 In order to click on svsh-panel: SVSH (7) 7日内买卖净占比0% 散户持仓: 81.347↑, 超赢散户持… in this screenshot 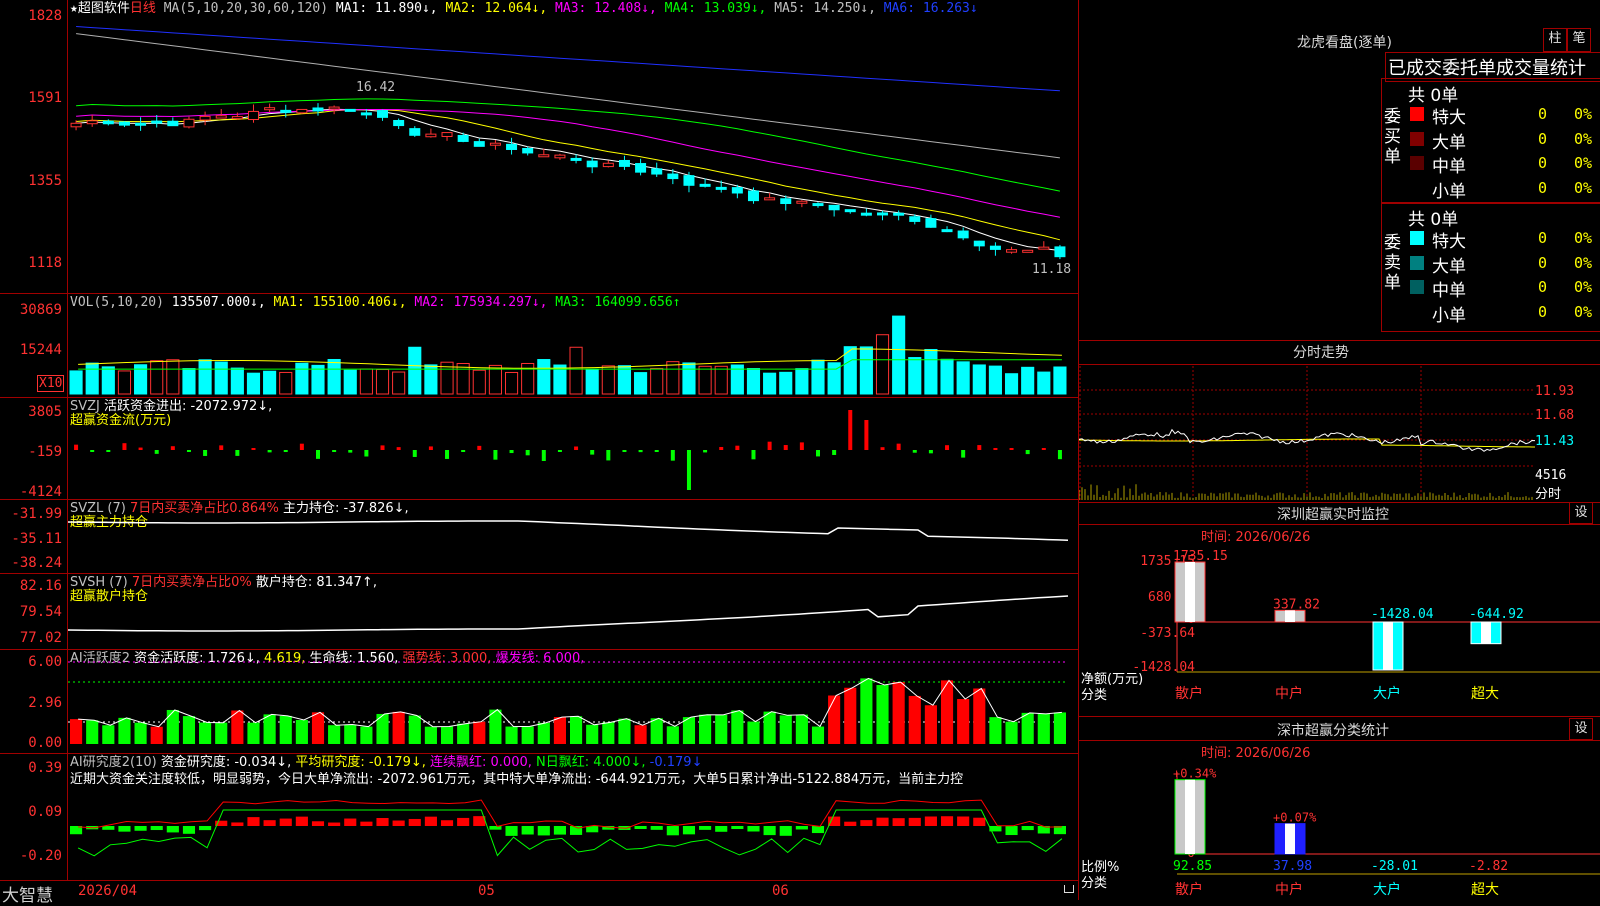, I will do `click(539, 612)`.